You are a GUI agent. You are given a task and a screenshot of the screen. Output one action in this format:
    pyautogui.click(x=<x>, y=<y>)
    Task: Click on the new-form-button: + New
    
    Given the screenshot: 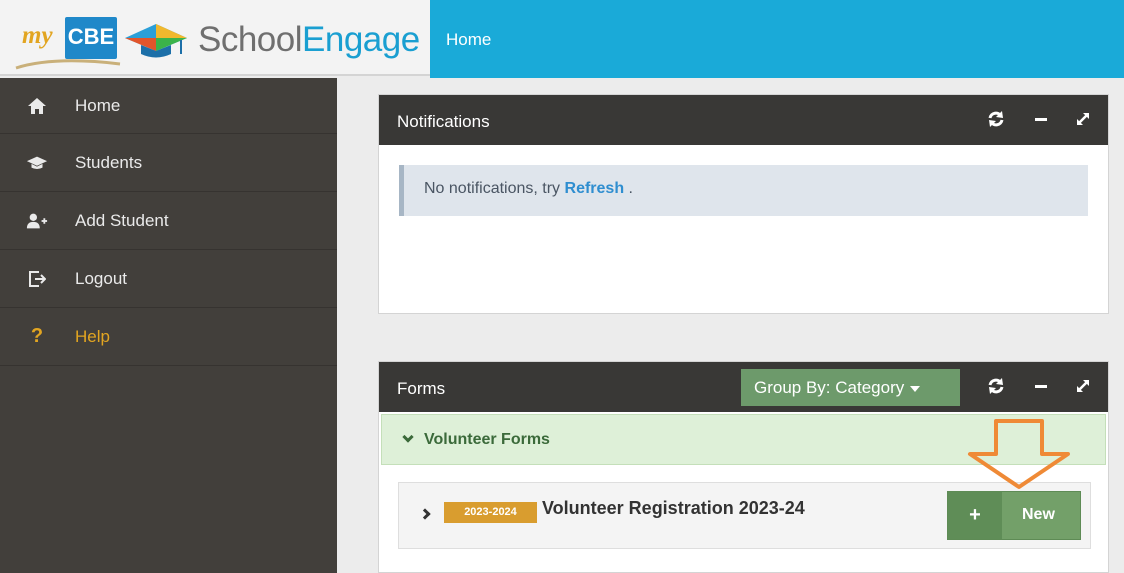 What is the action you would take?
    pyautogui.click(x=1014, y=515)
    